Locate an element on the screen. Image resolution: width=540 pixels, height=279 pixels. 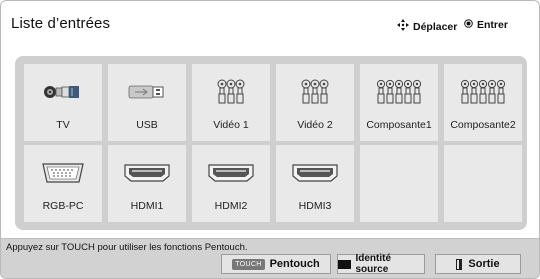
exit-button: Sortie is located at coordinates (478, 264).